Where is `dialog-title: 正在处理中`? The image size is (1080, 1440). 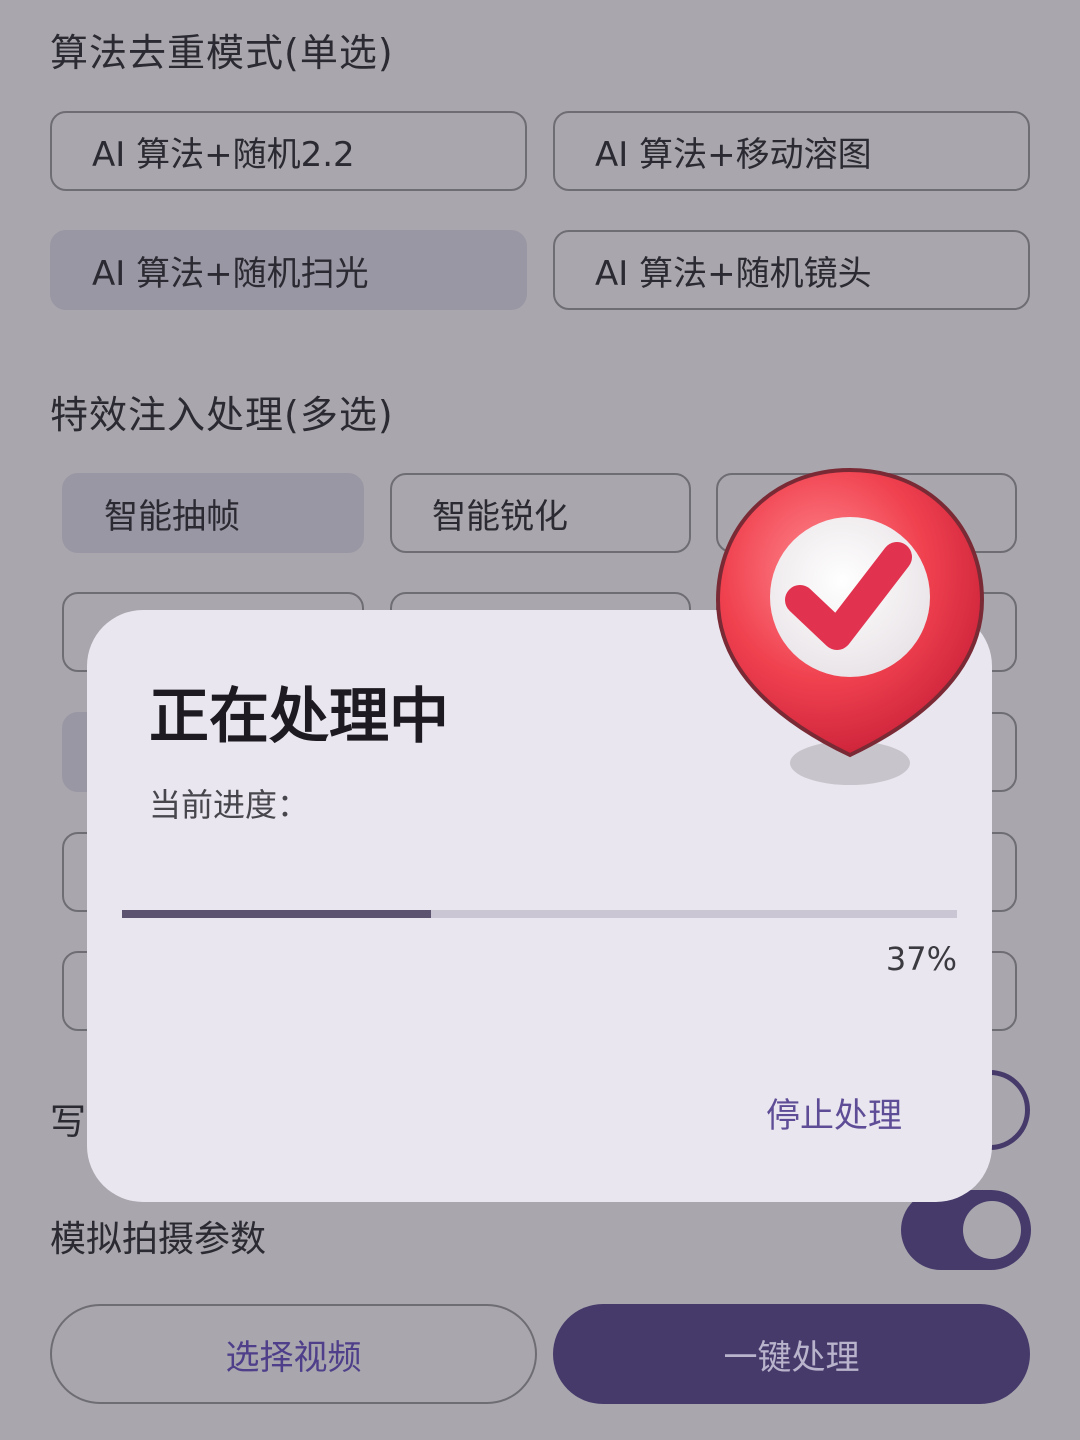
dialog-title: 正在处理中 is located at coordinates (299, 717).